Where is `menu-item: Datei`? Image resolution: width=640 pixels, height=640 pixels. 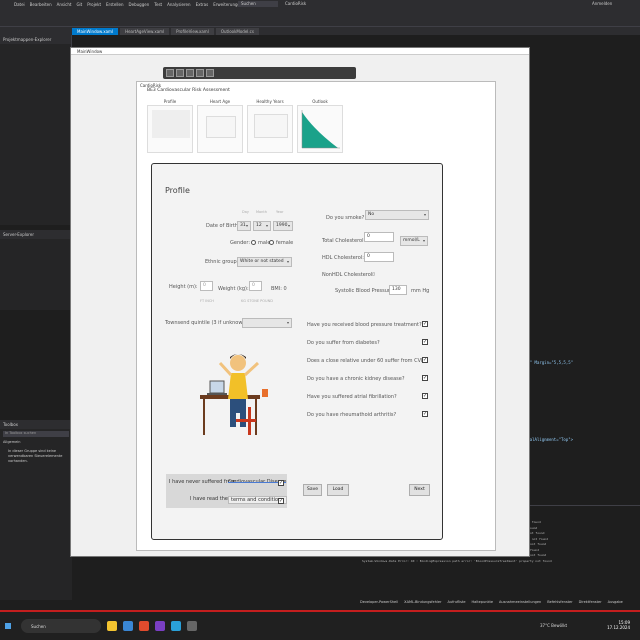 menu-item: Datei is located at coordinates (19, 4).